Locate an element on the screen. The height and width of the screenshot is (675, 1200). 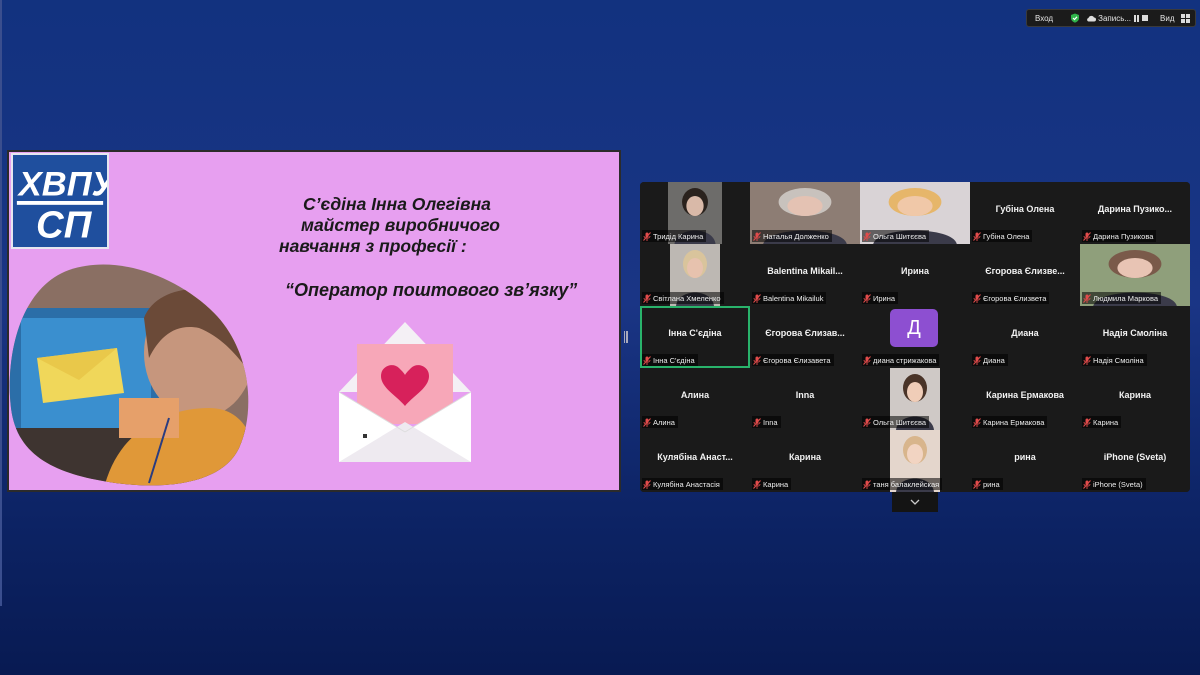
view-button: Вход is located at coordinates (1044, 18).